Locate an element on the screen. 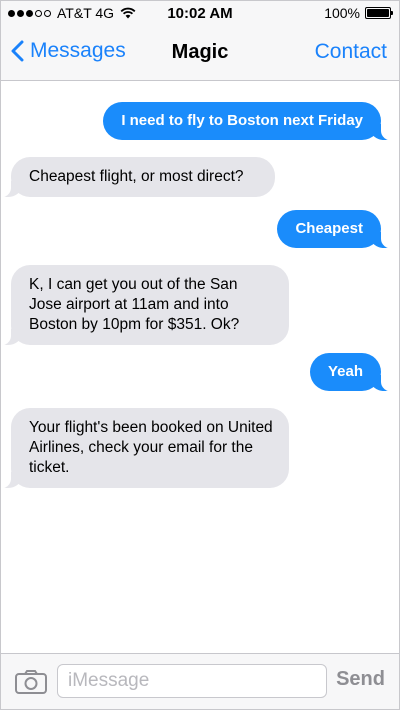  message-input is located at coordinates (192, 681).